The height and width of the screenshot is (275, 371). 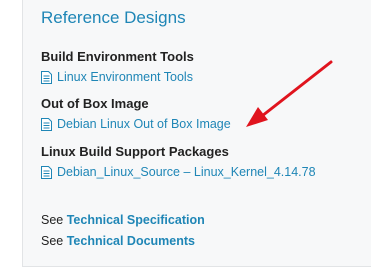 What do you see at coordinates (117, 56) in the screenshot?
I see `section-heading: Build Environment Tools` at bounding box center [117, 56].